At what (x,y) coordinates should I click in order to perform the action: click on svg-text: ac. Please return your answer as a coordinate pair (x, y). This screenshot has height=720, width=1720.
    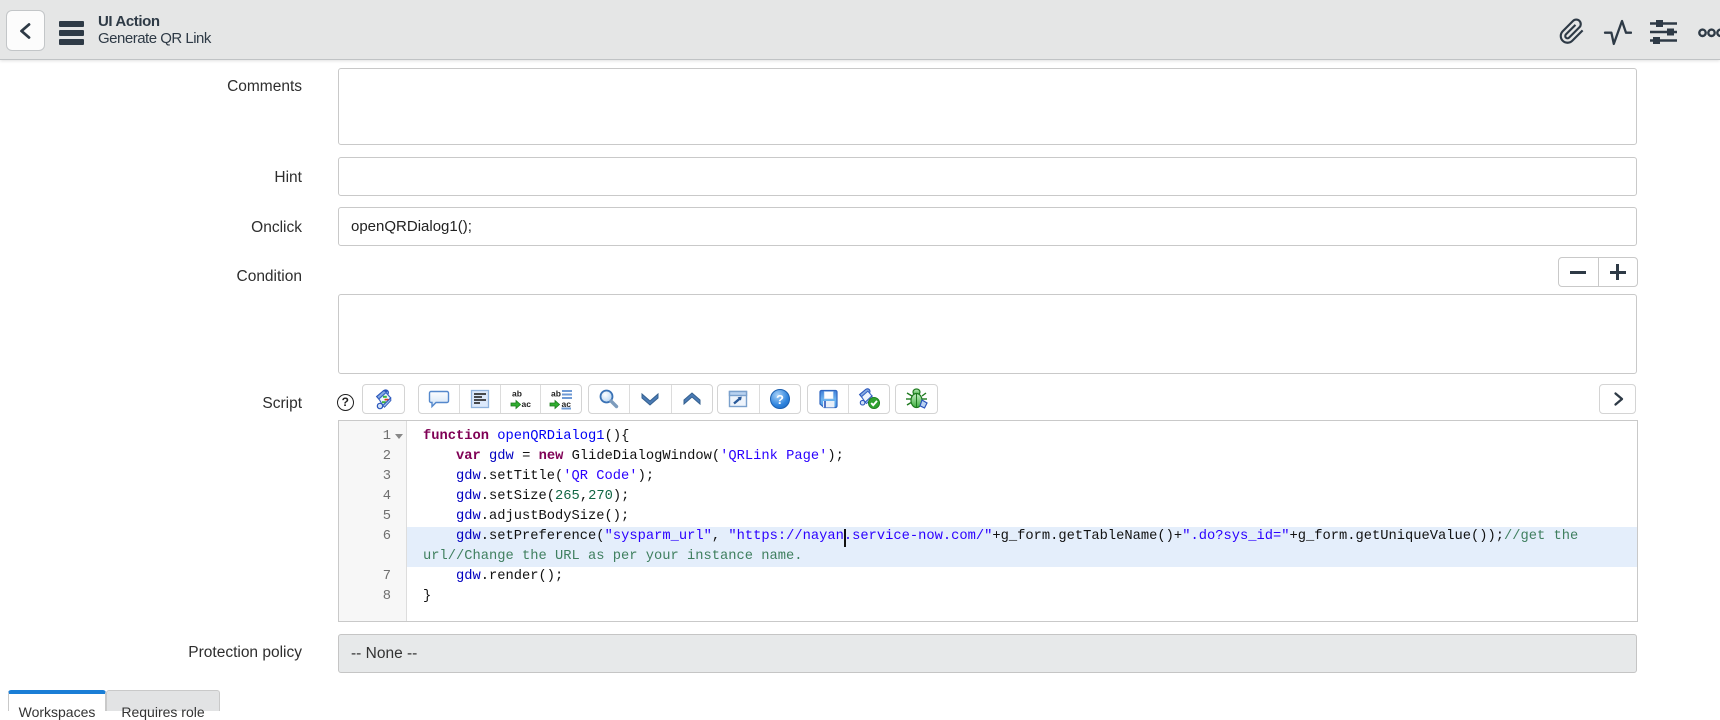
    Looking at the image, I should click on (527, 404).